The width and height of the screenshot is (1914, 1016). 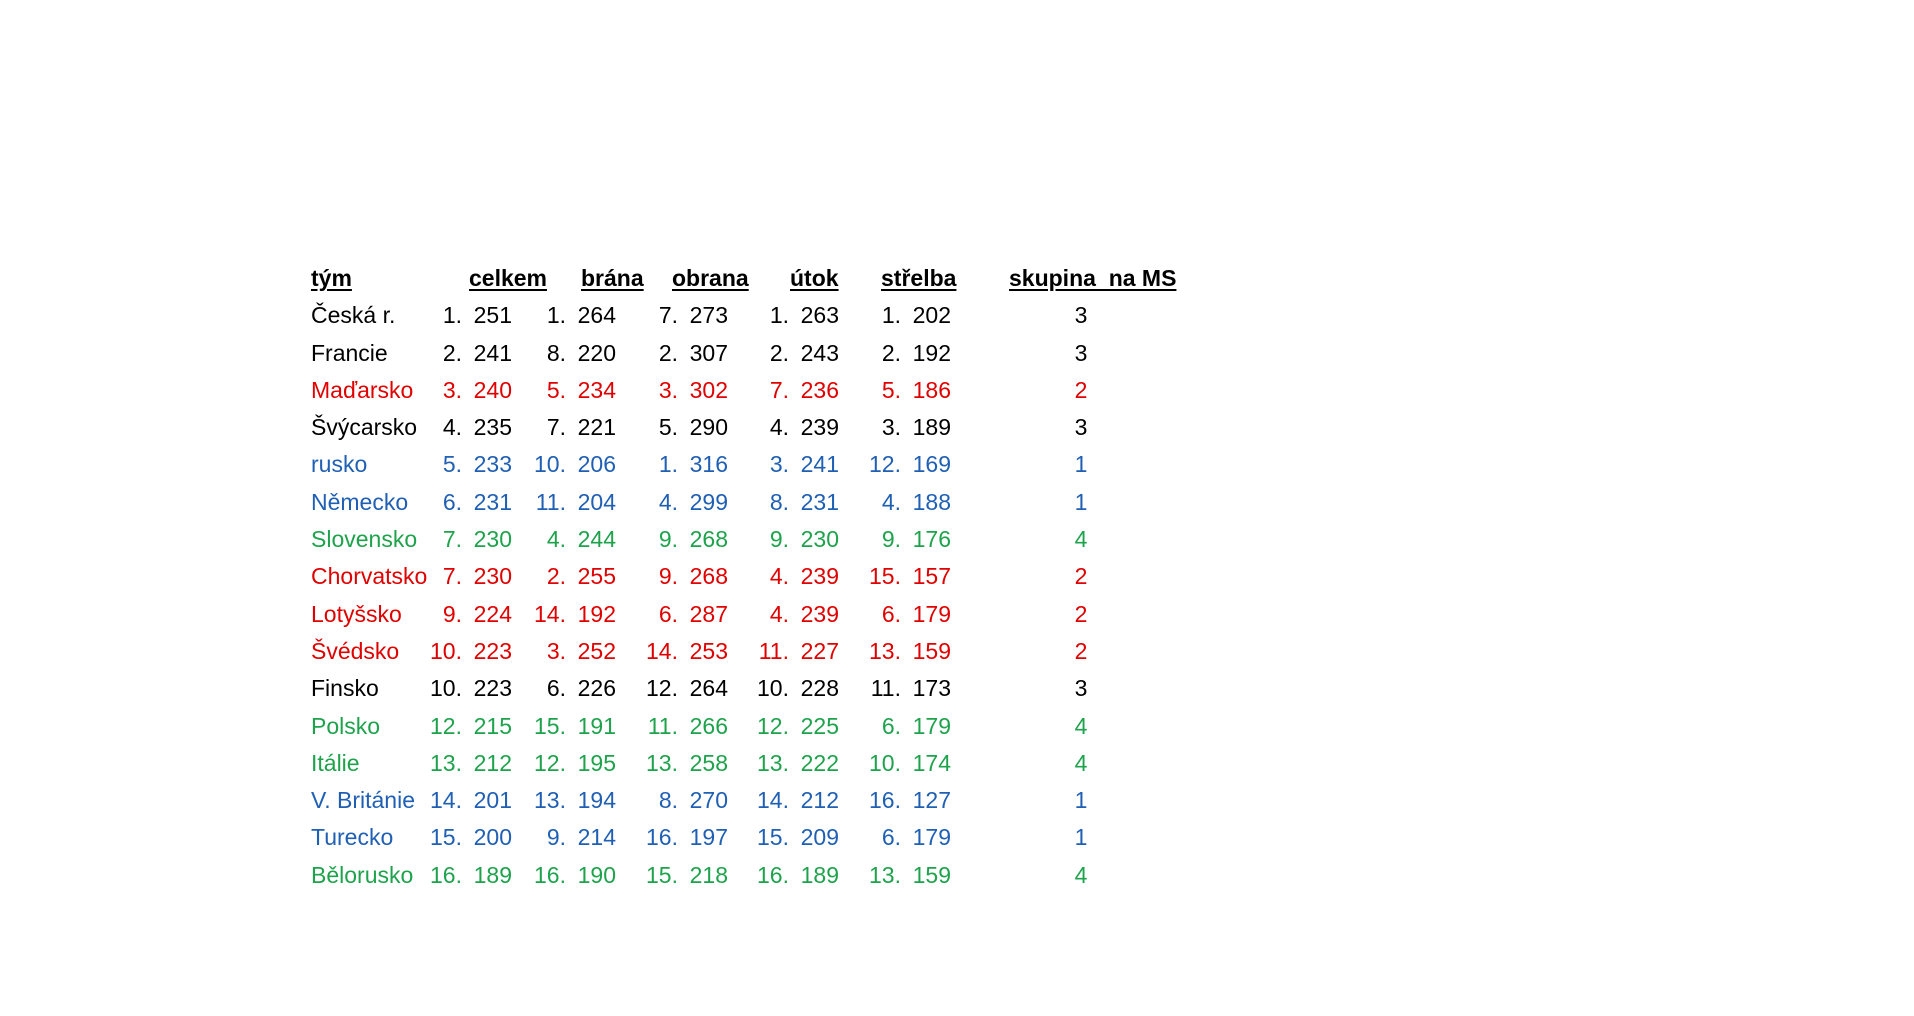 I want to click on defense-rank: 9., so click(x=668, y=539).